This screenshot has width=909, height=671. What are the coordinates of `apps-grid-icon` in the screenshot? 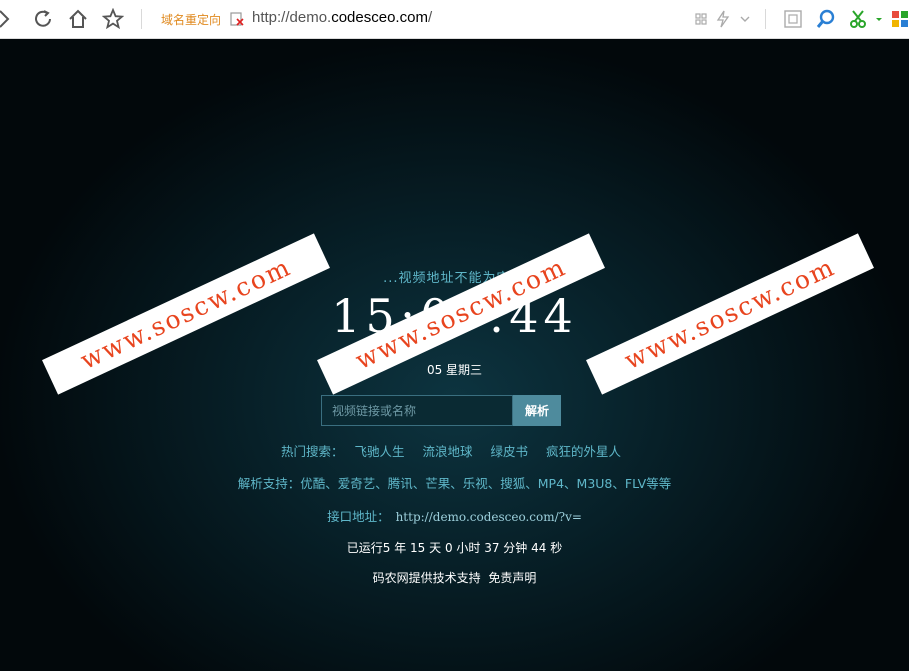 It's located at (899, 19).